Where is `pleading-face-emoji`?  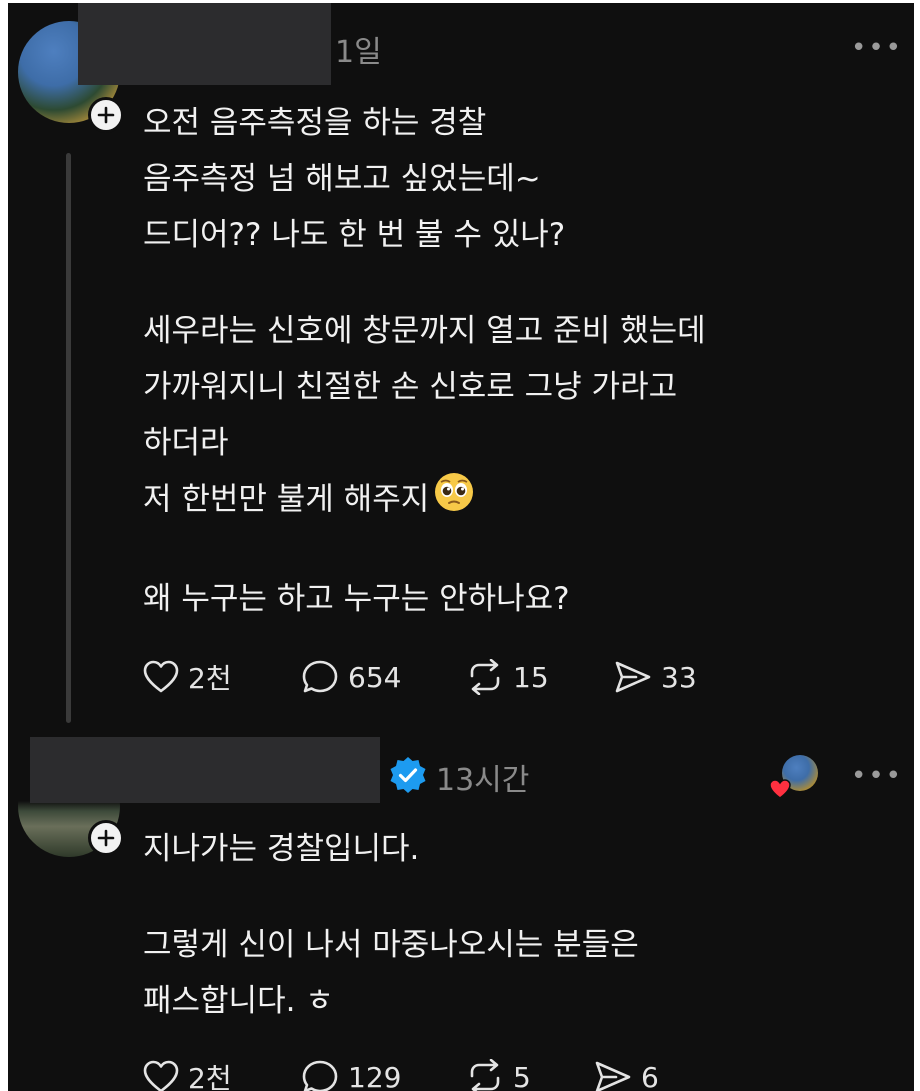 pleading-face-emoji is located at coordinates (454, 501).